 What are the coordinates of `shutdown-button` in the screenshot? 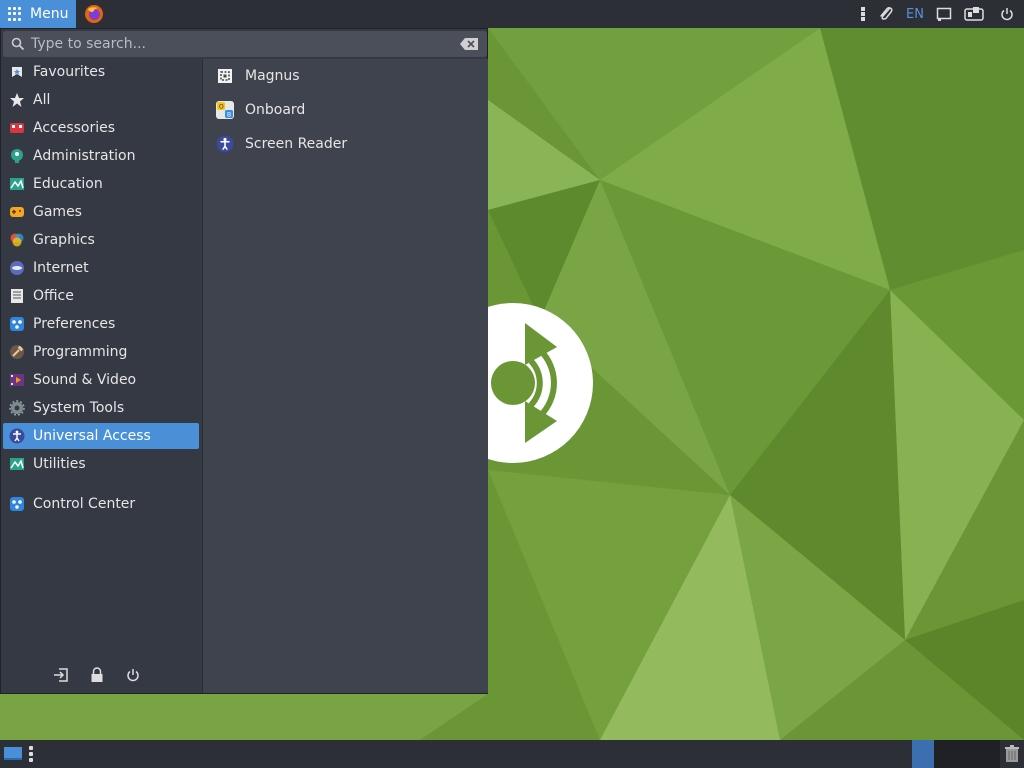 It's located at (133, 675).